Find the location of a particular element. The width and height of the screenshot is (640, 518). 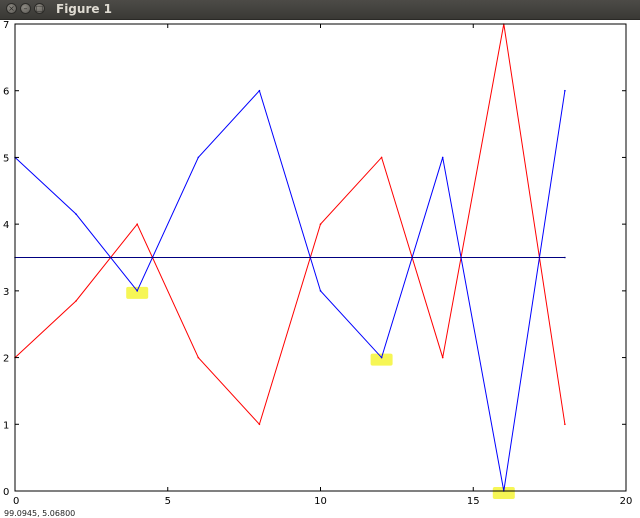

y-tick-label-6: 6 is located at coordinates (6, 92).